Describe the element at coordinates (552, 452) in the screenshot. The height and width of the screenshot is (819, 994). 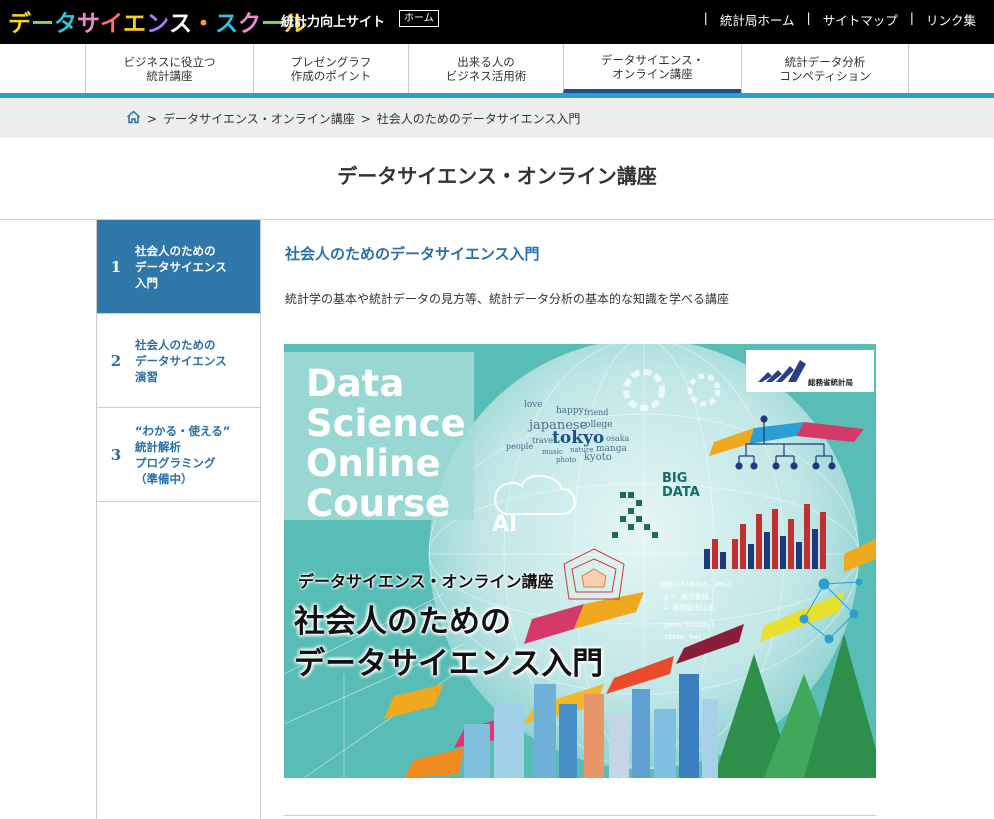
I see `word-cloud-word: music` at that location.